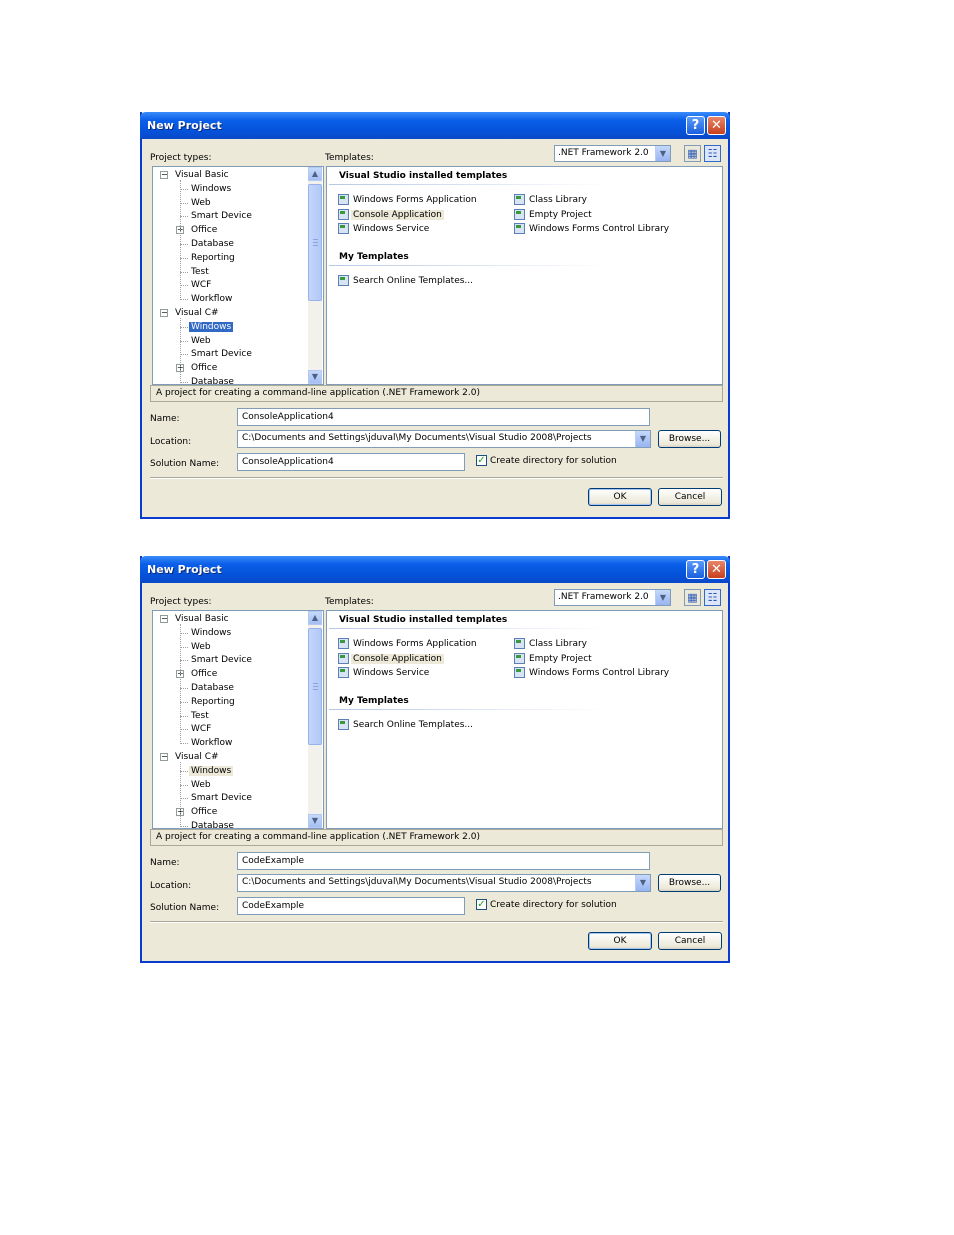 The width and height of the screenshot is (954, 1235). I want to click on tree-item-label: Workflow, so click(212, 299).